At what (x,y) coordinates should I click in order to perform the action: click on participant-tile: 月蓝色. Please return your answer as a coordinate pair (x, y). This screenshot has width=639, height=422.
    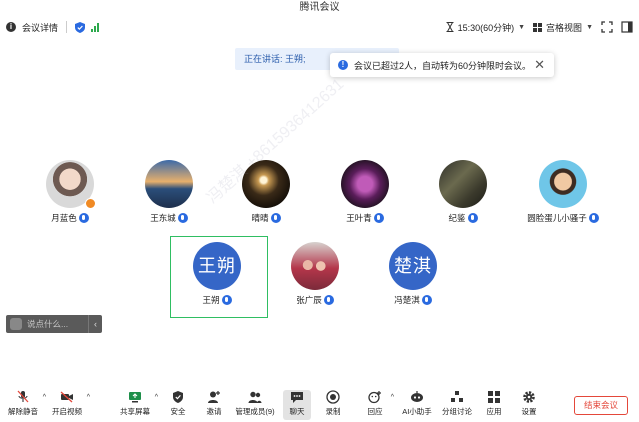
    Looking at the image, I should click on (70, 200).